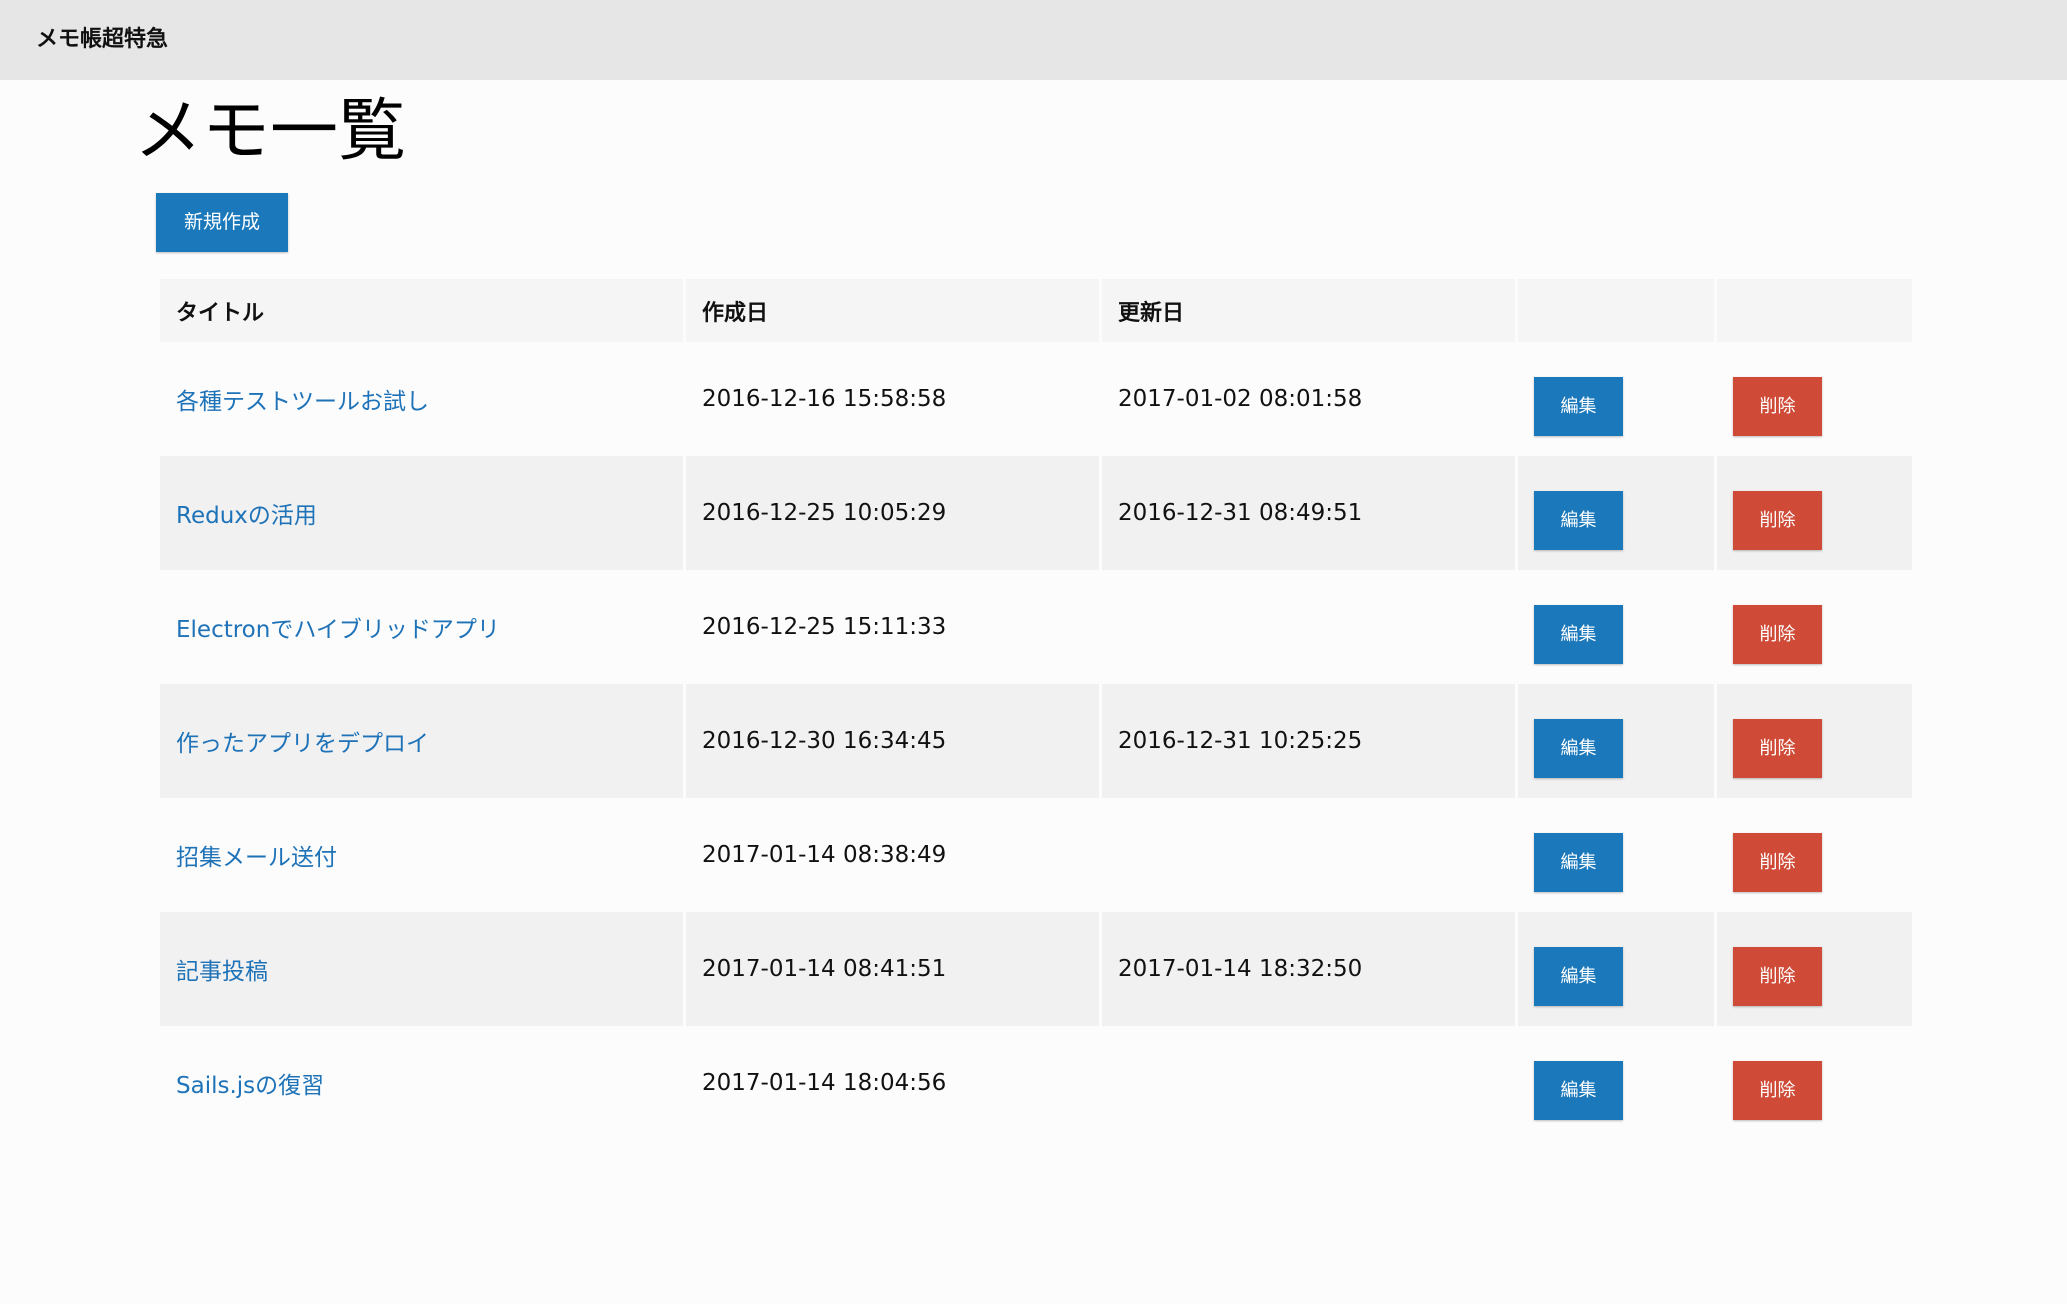 Image resolution: width=2067 pixels, height=1304 pixels. What do you see at coordinates (250, 1086) in the screenshot?
I see `memo-title-link: Sails.jsの復習` at bounding box center [250, 1086].